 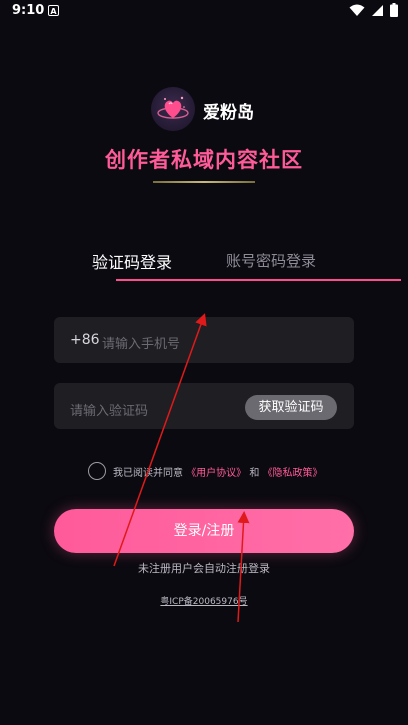 I want to click on agreement-prefix: 我已阅读并同意, so click(x=148, y=473).